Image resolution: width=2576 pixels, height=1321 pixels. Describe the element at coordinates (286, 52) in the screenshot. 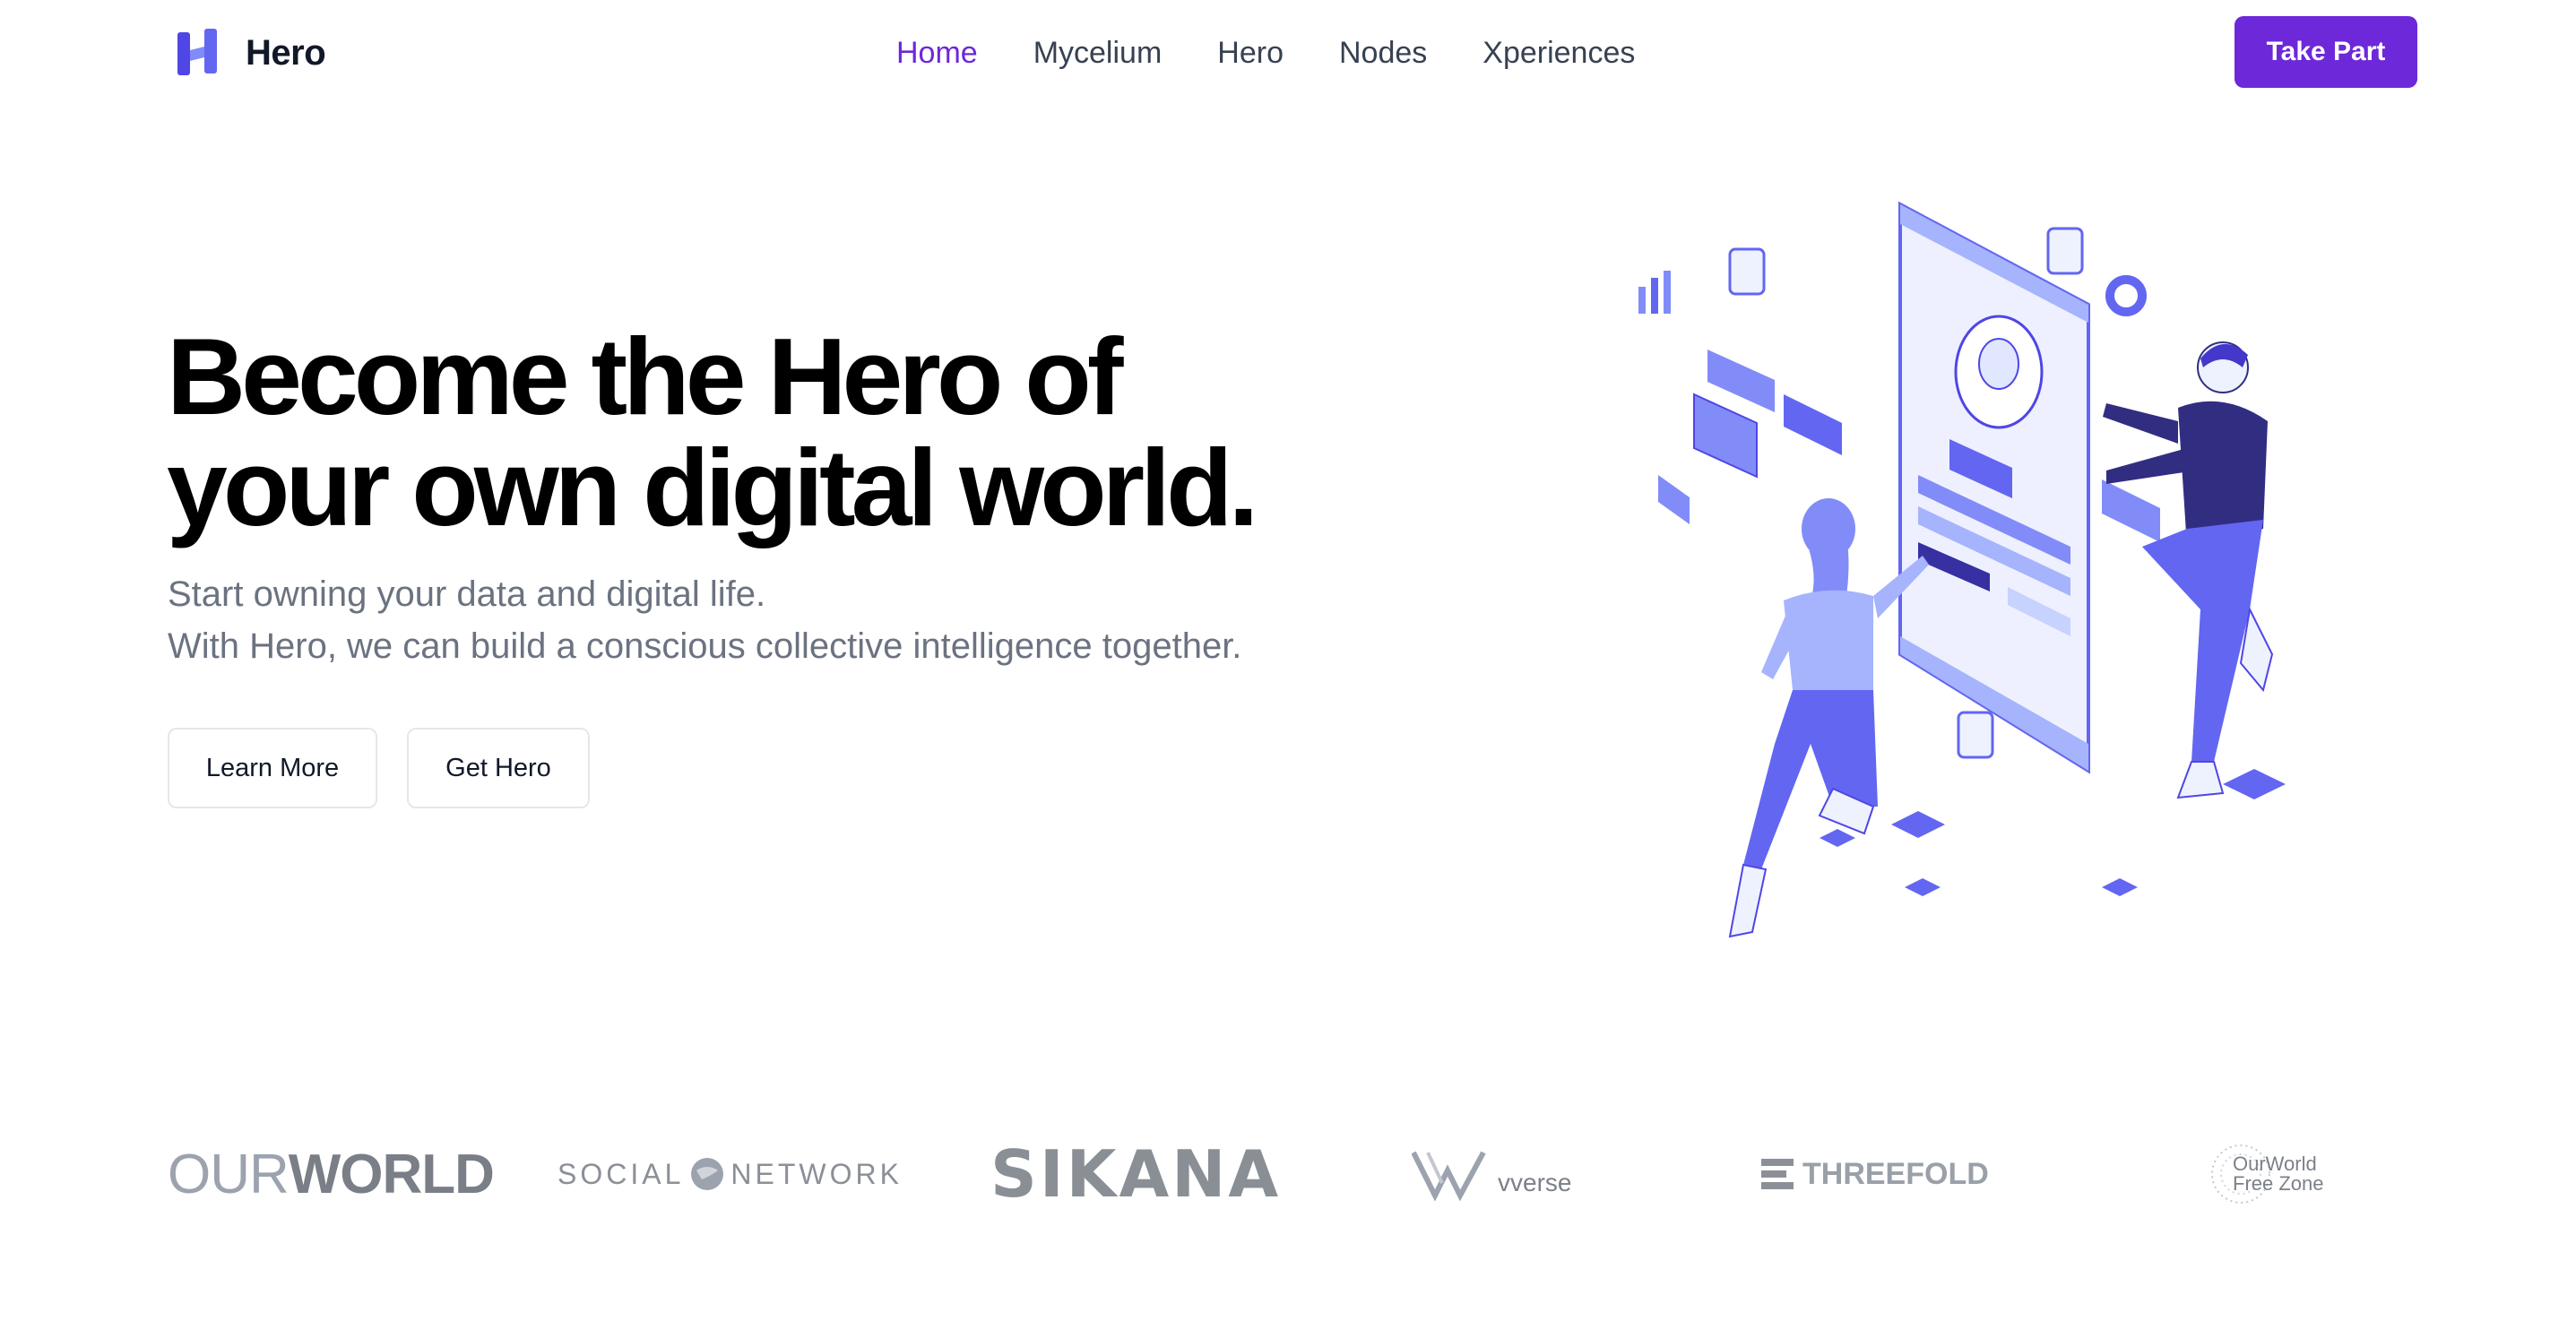

I see `brand-name: Hero` at that location.